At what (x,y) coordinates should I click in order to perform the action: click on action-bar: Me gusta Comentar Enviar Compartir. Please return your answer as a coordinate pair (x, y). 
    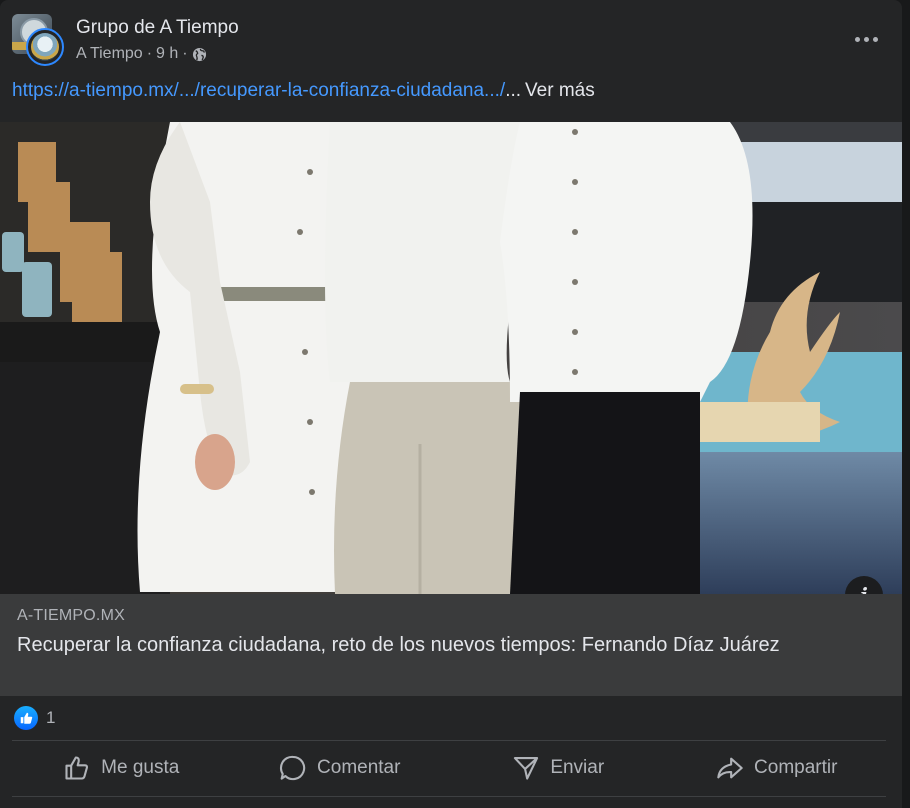
    Looking at the image, I should click on (449, 768).